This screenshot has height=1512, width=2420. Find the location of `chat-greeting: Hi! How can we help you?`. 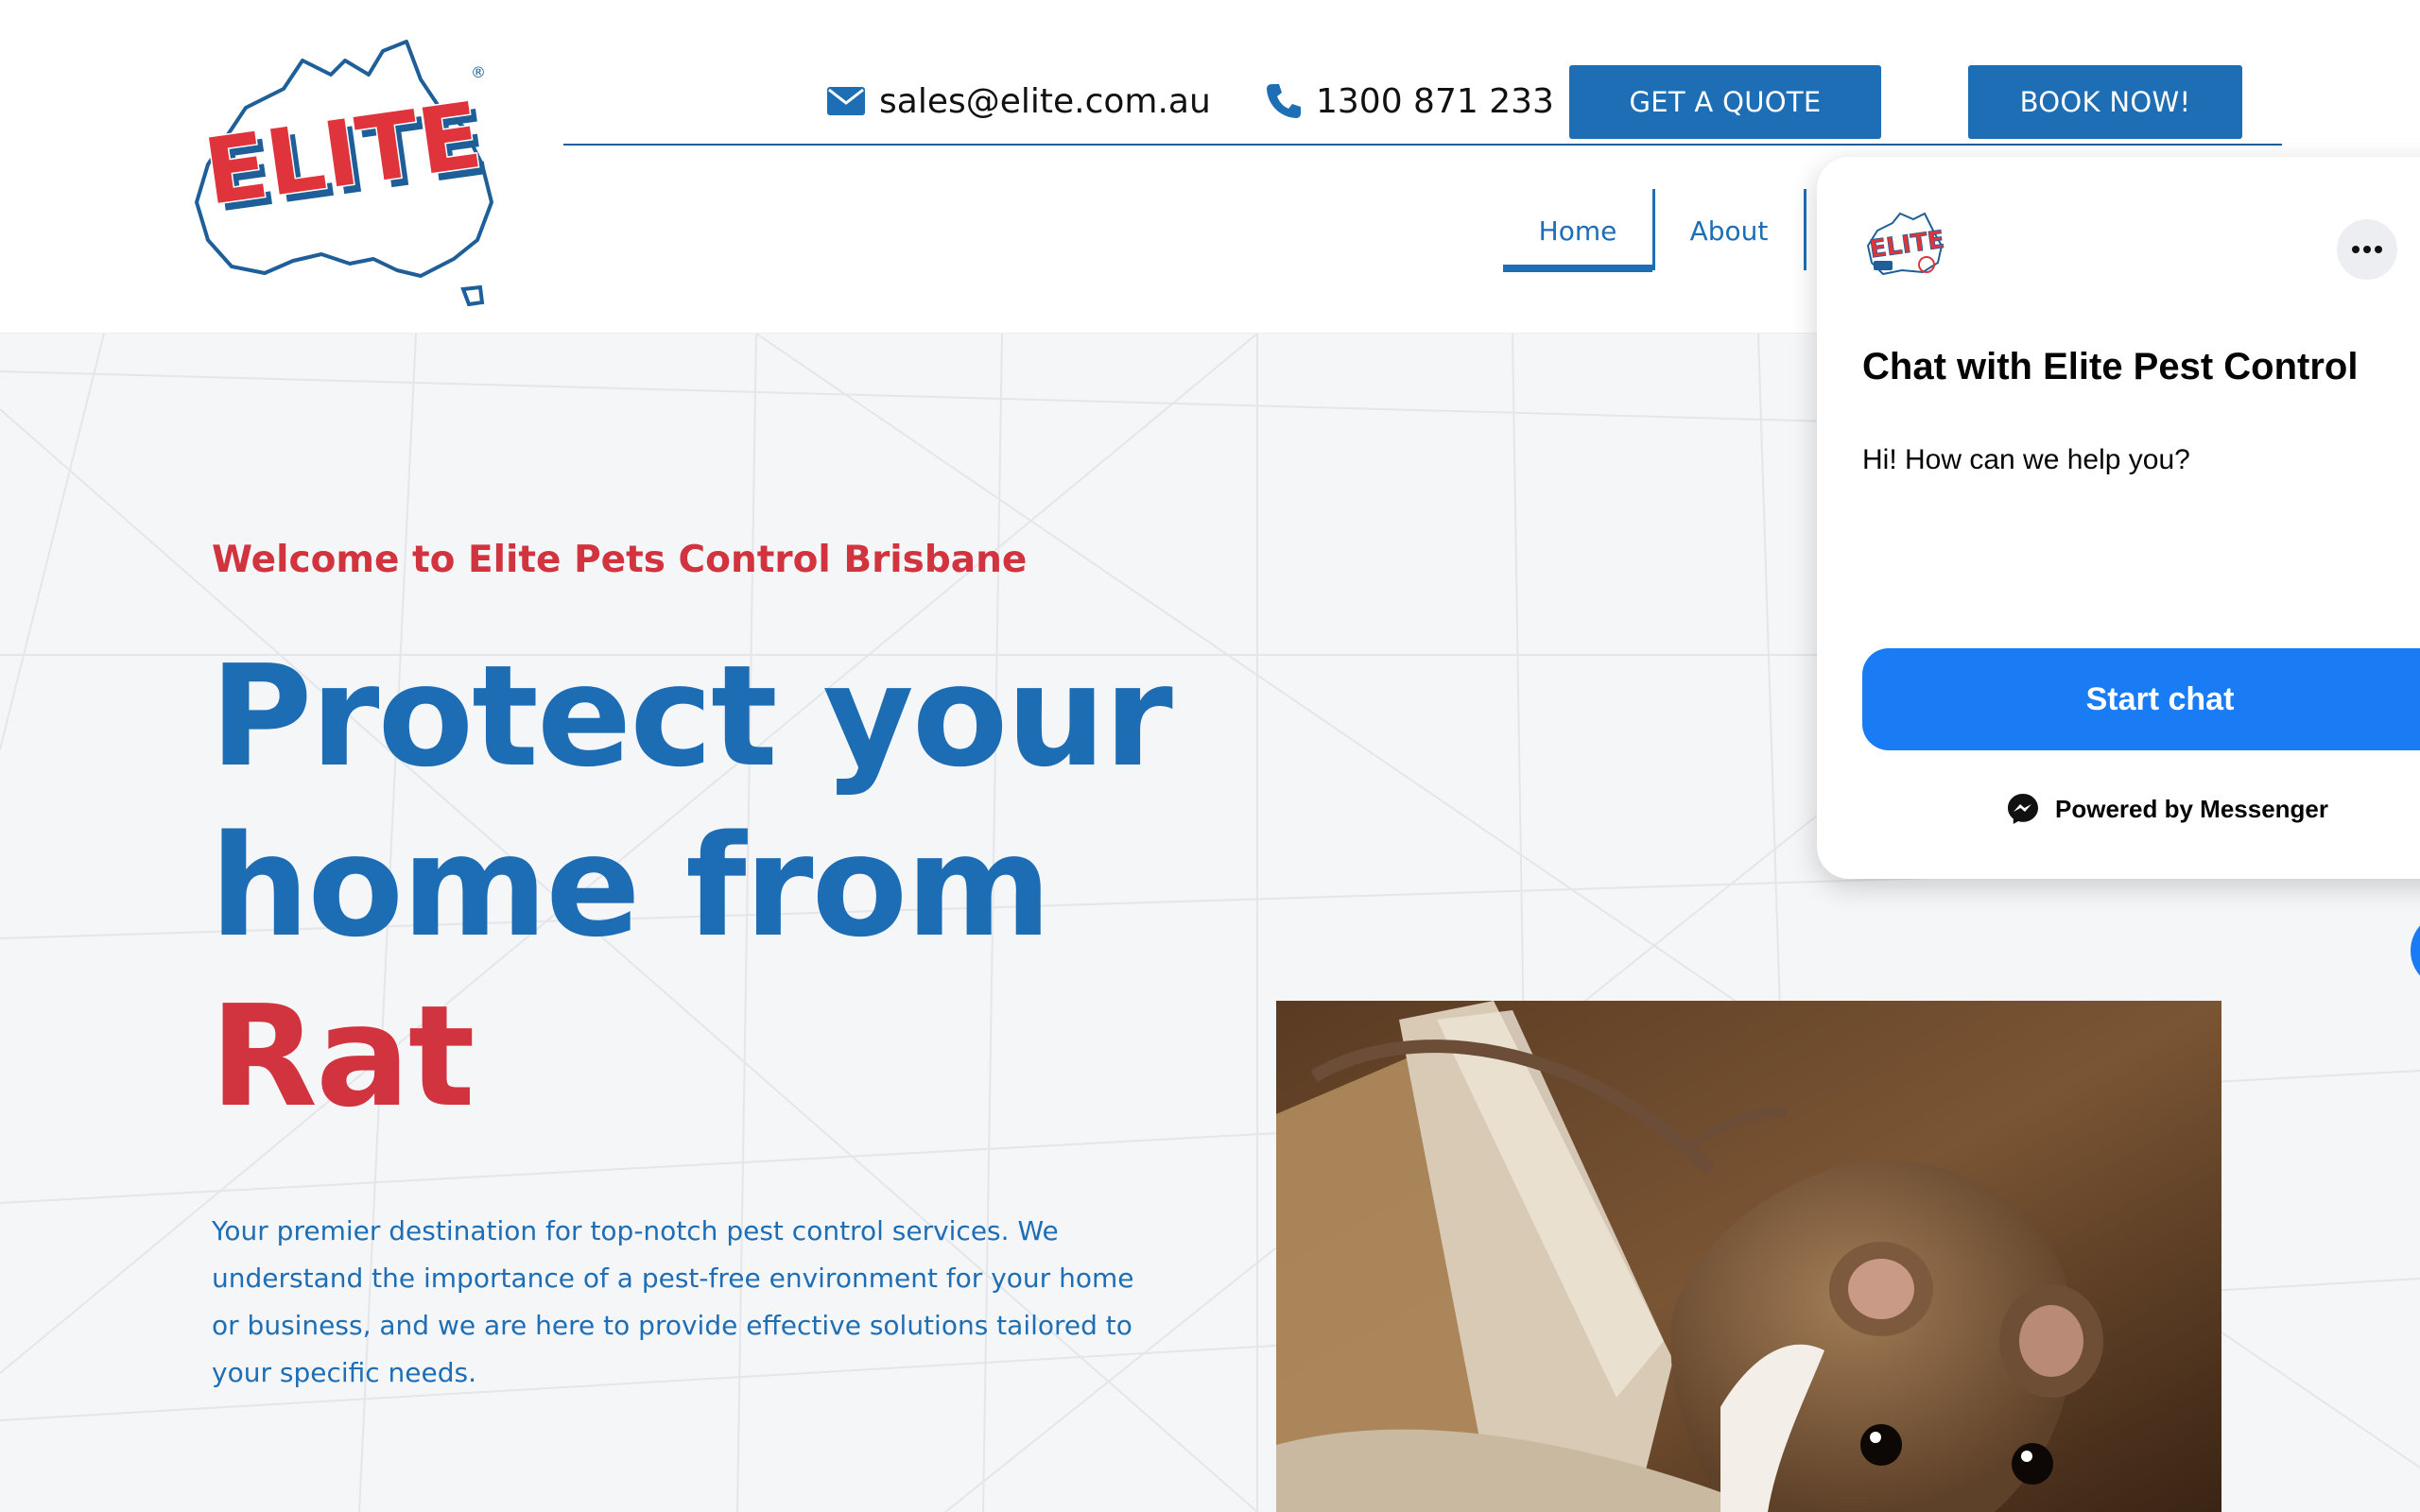

chat-greeting: Hi! How can we help you? is located at coordinates (2026, 459).